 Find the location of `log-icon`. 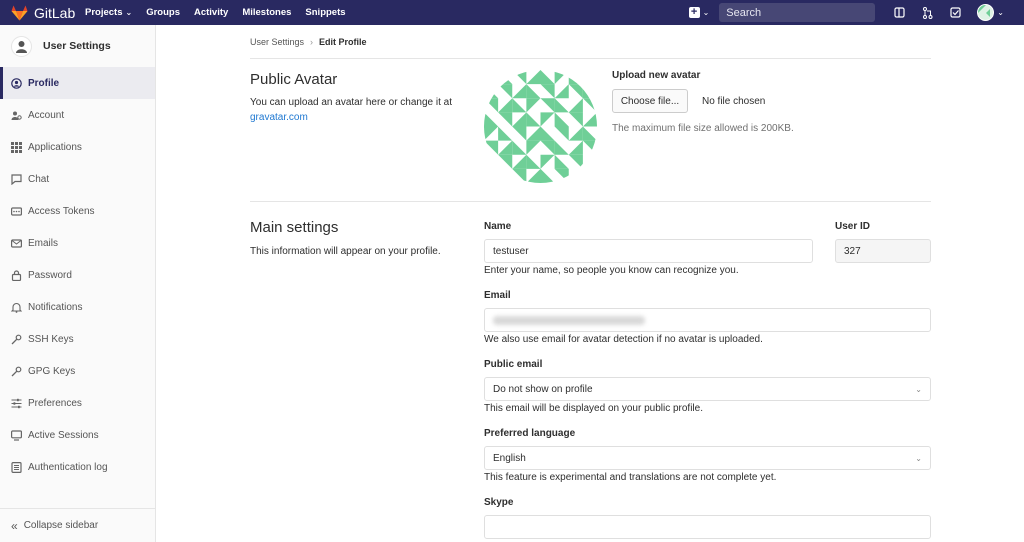

log-icon is located at coordinates (16, 467).